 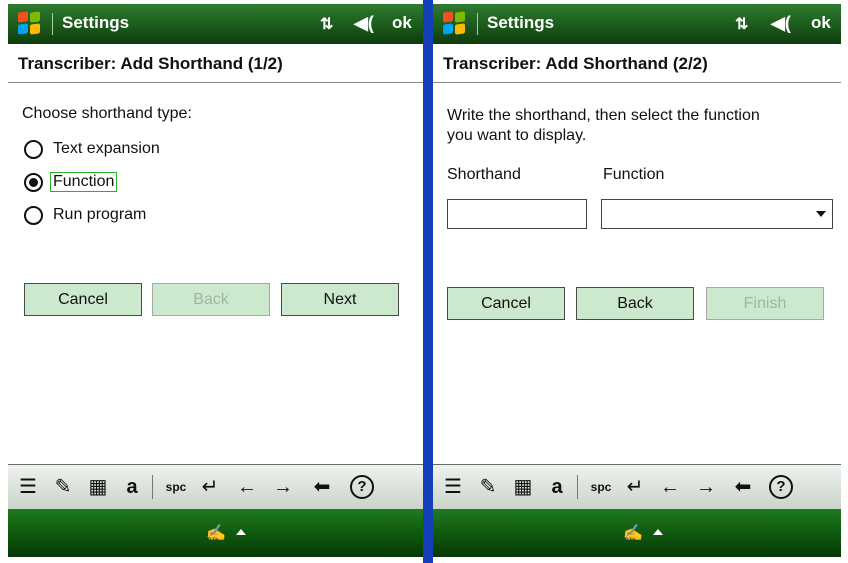 I want to click on finish-button: Finish, so click(x=765, y=303).